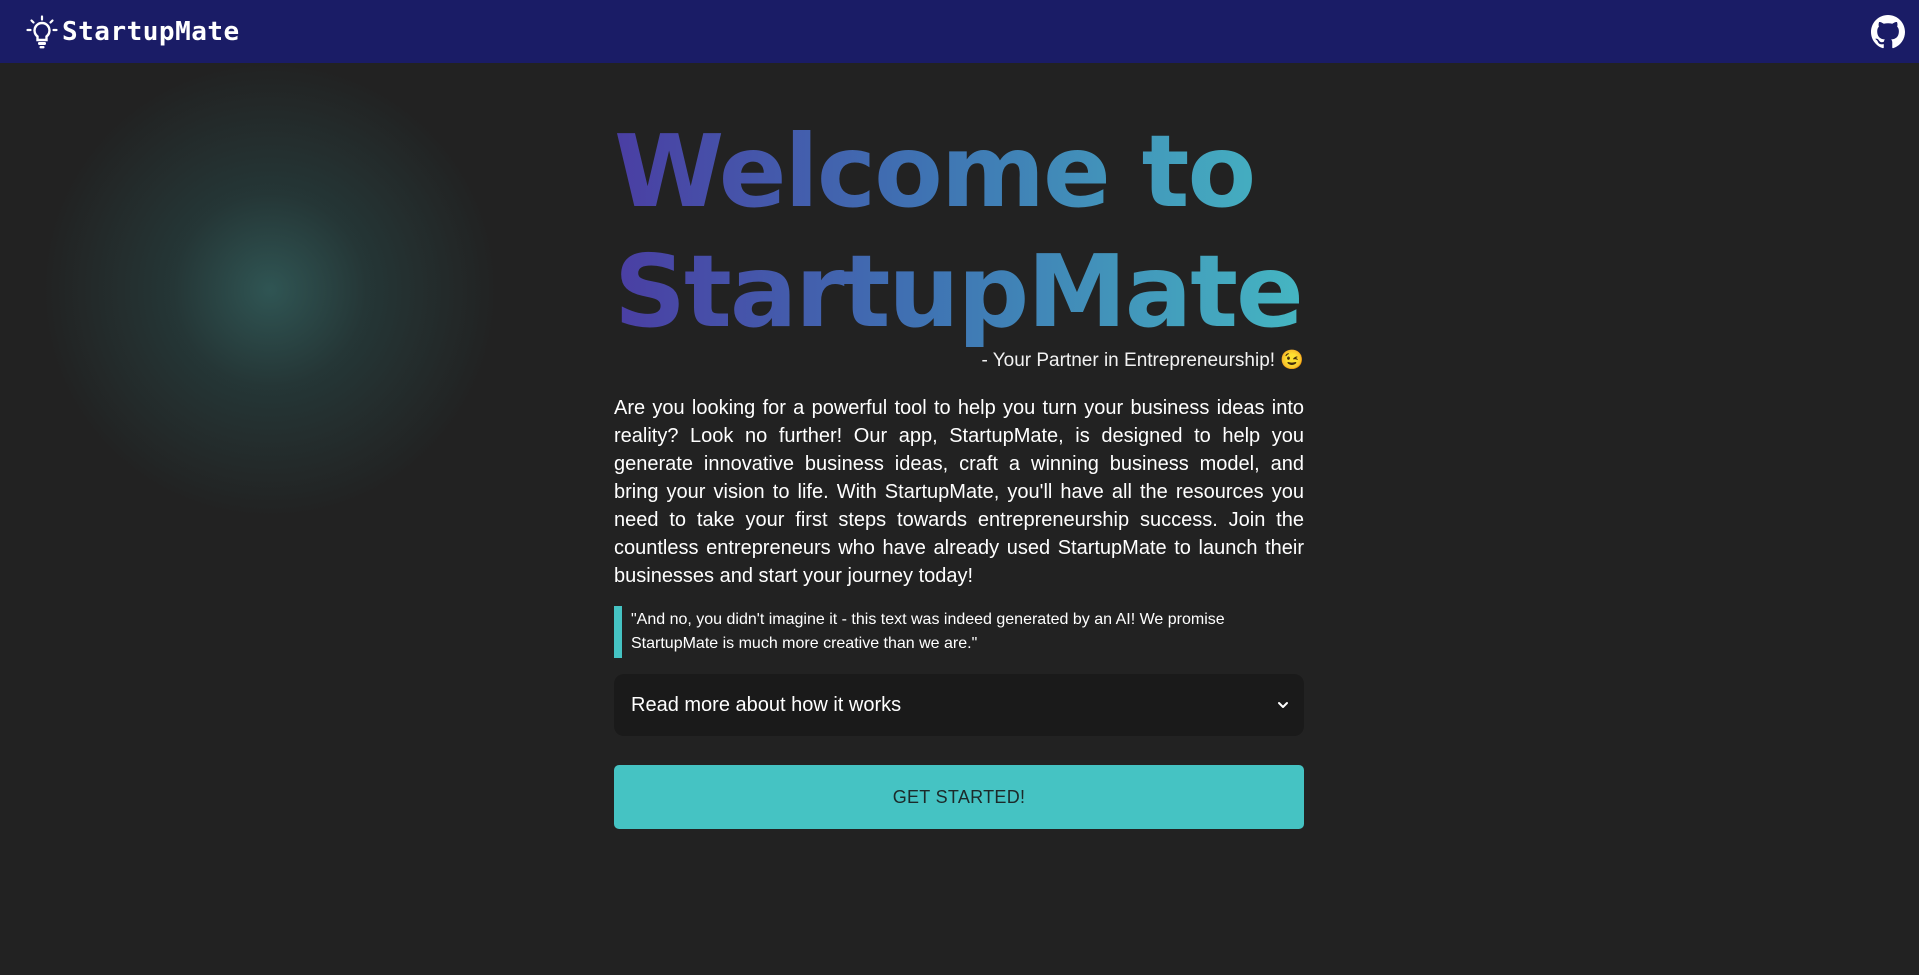 The height and width of the screenshot is (975, 1919). What do you see at coordinates (959, 31) in the screenshot?
I see `top-navbar: StartupMate` at bounding box center [959, 31].